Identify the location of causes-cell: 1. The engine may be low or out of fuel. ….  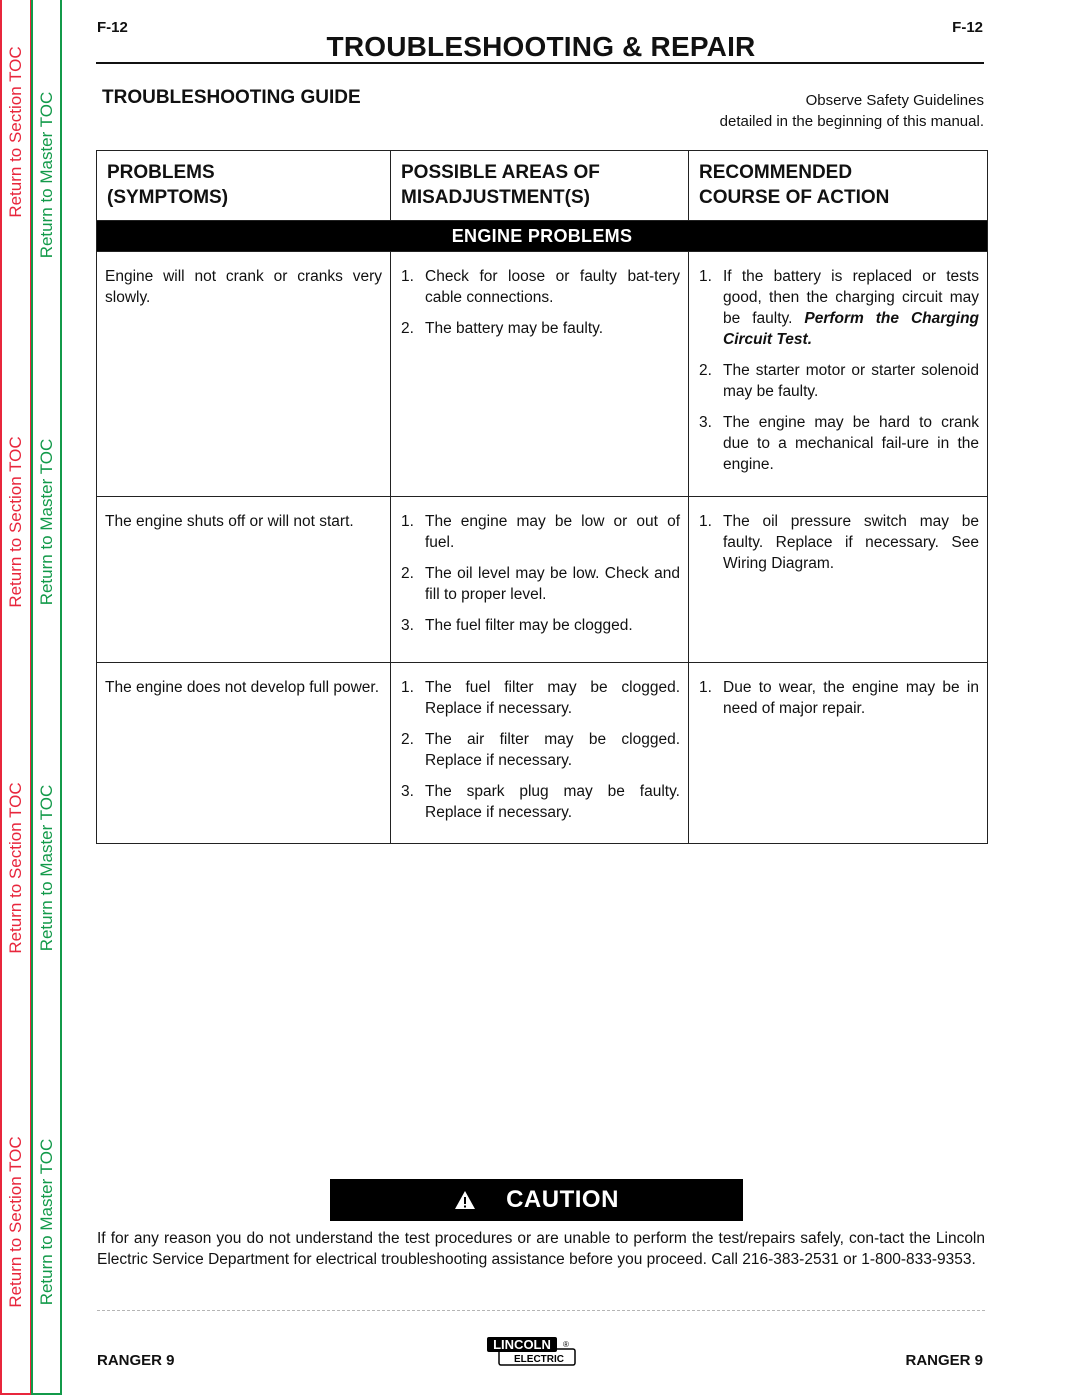
(539, 579).